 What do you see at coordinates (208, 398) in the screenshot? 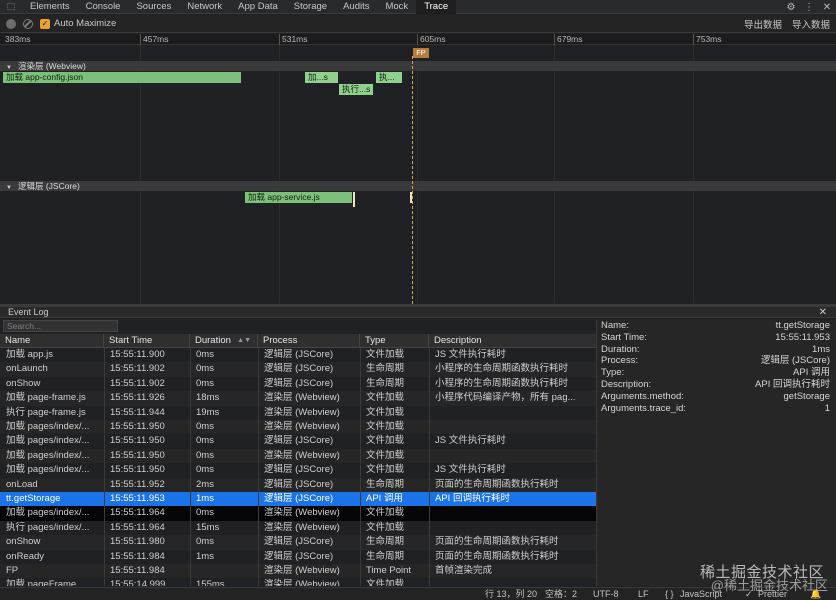
I see `cell-duration: 18ms` at bounding box center [208, 398].